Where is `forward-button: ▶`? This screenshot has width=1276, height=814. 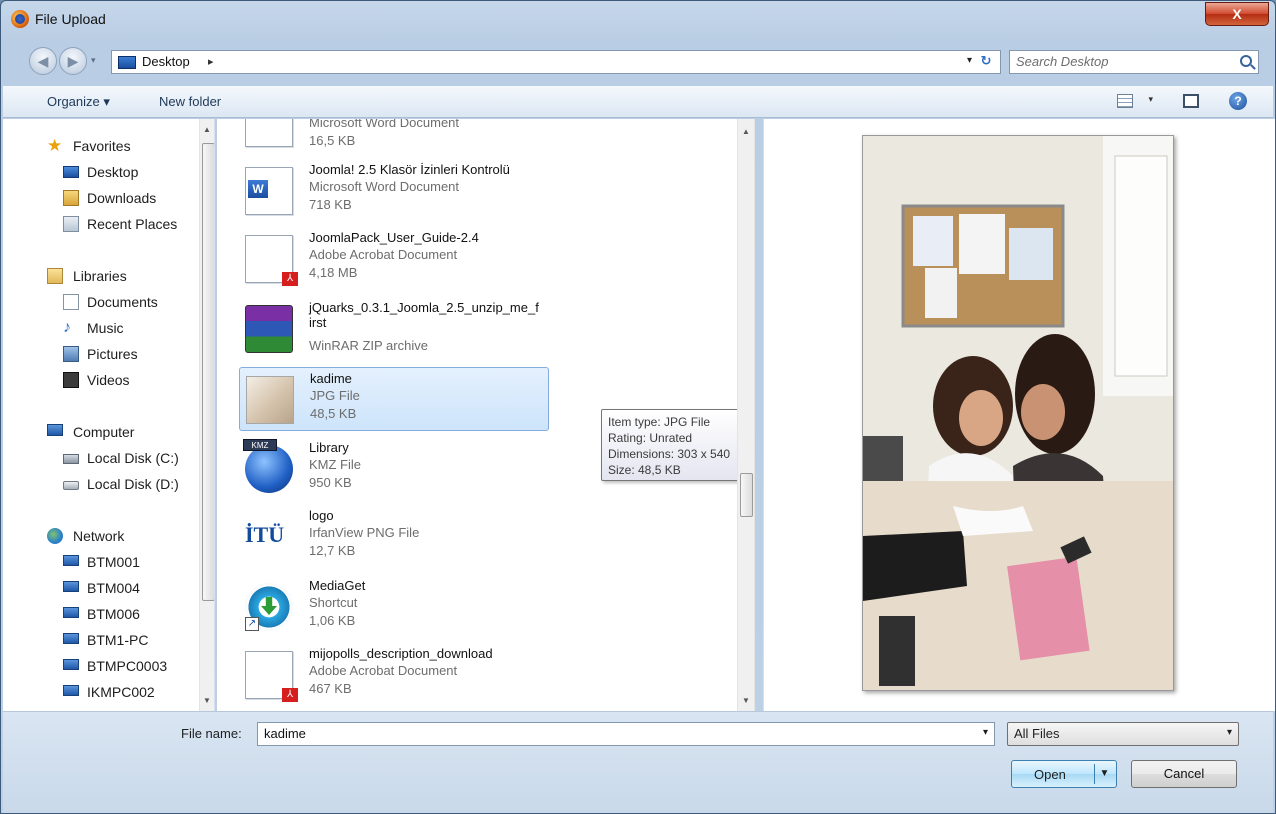
forward-button: ▶ is located at coordinates (73, 61).